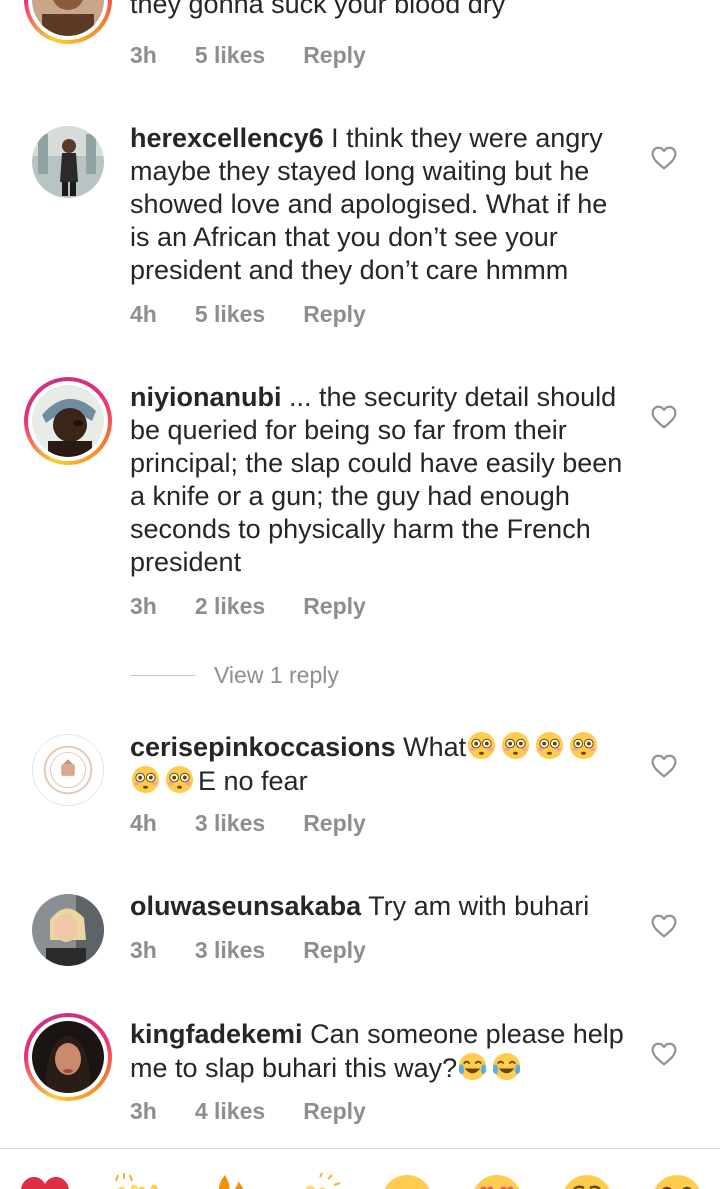 Image resolution: width=720 pixels, height=1189 pixels. I want to click on comment-meta: 4h 5 likes Reply, so click(248, 314).